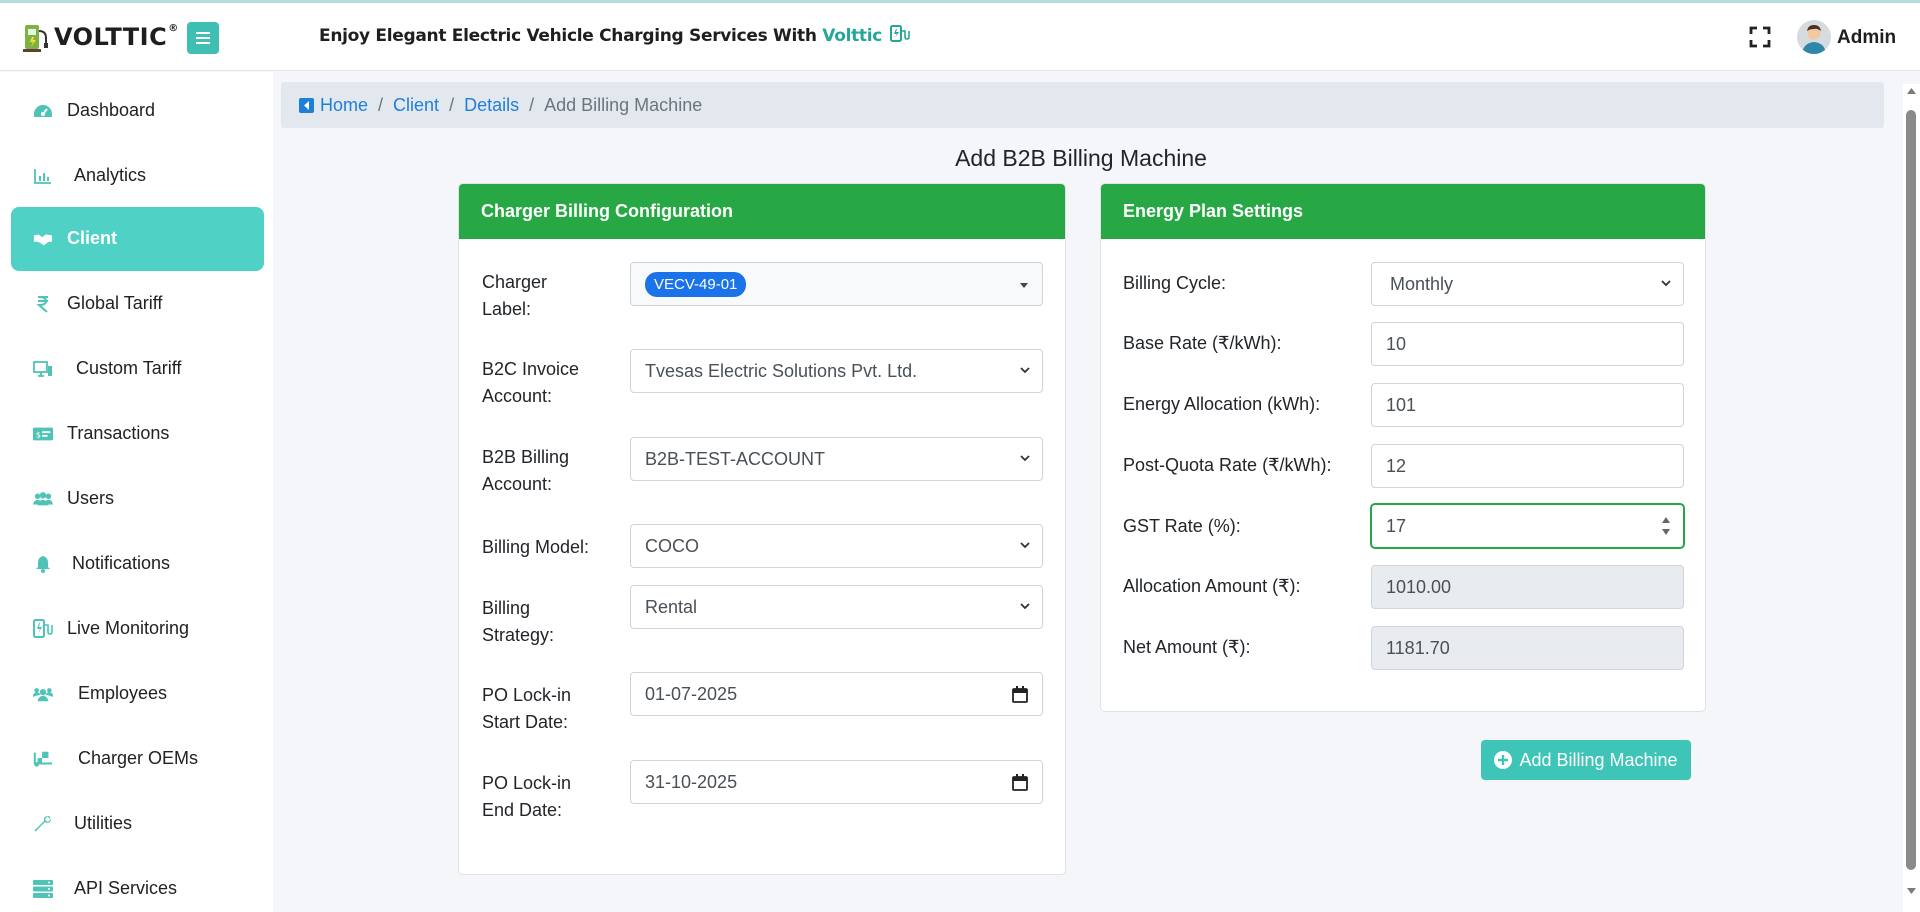 This screenshot has width=1920, height=912. What do you see at coordinates (92, 238) in the screenshot?
I see `sidebar-item-label: Client` at bounding box center [92, 238].